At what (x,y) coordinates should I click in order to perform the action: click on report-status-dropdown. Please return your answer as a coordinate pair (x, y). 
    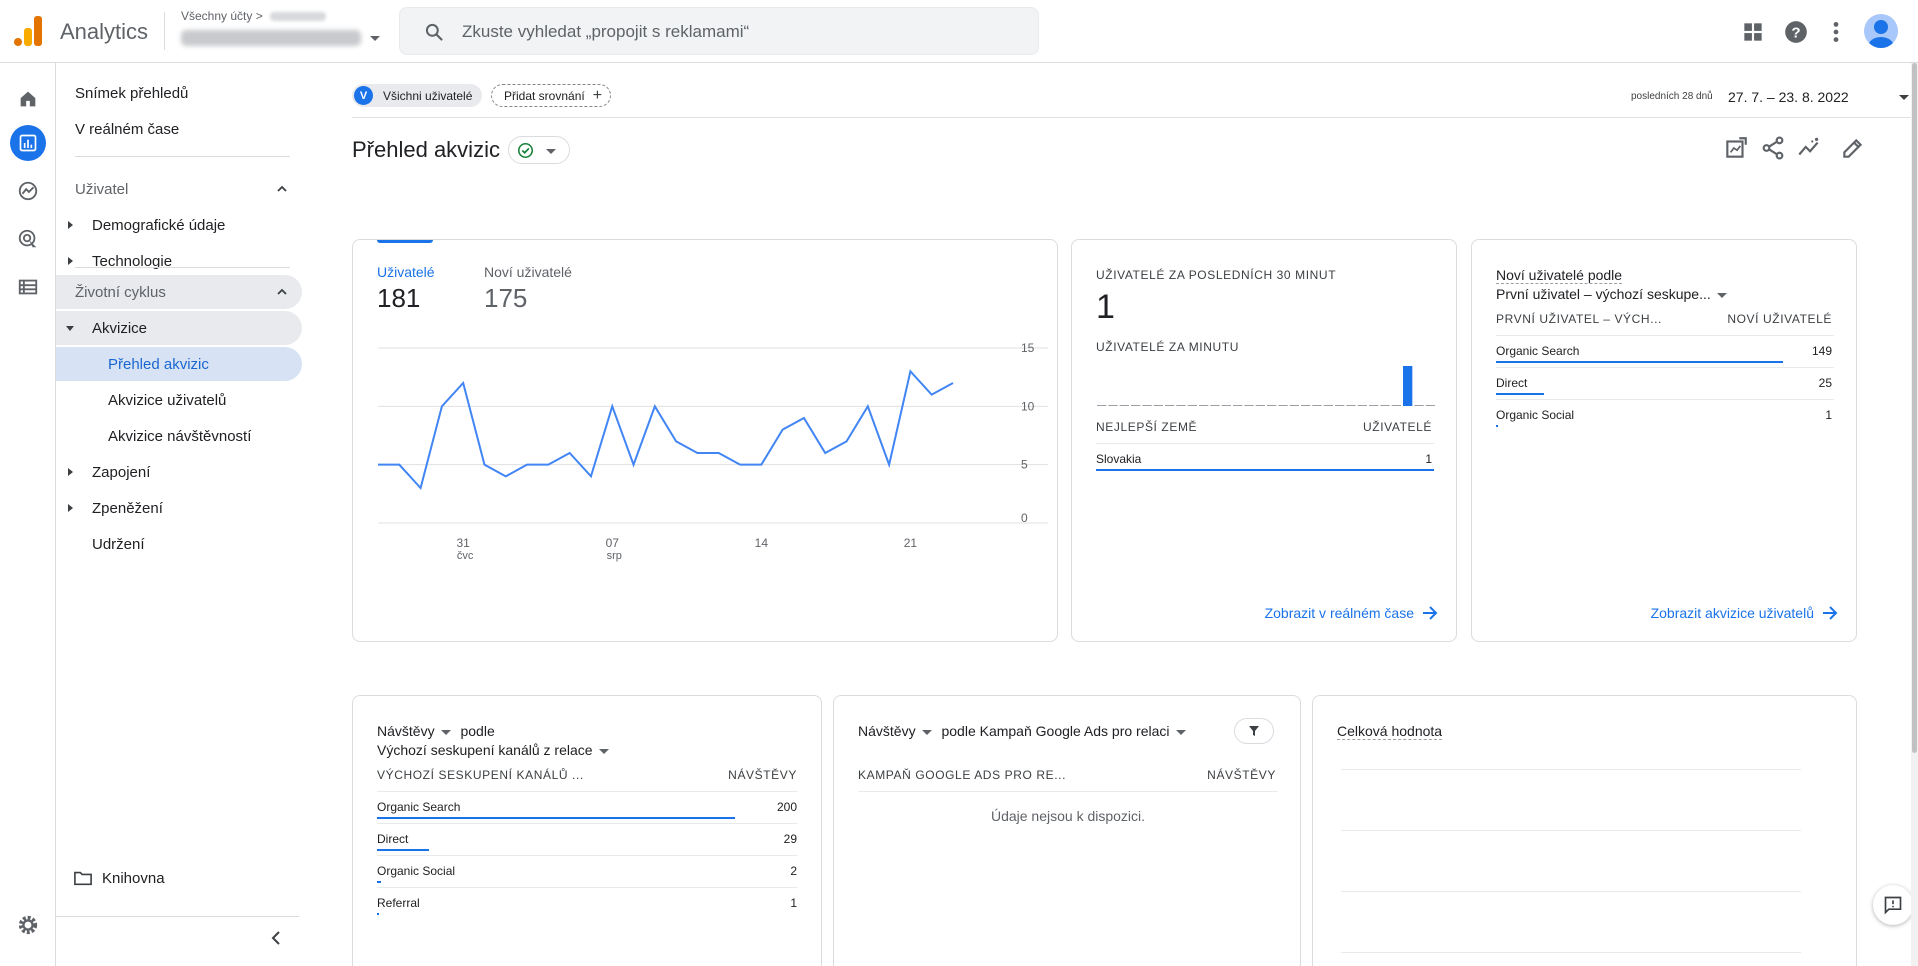
    Looking at the image, I should click on (539, 150).